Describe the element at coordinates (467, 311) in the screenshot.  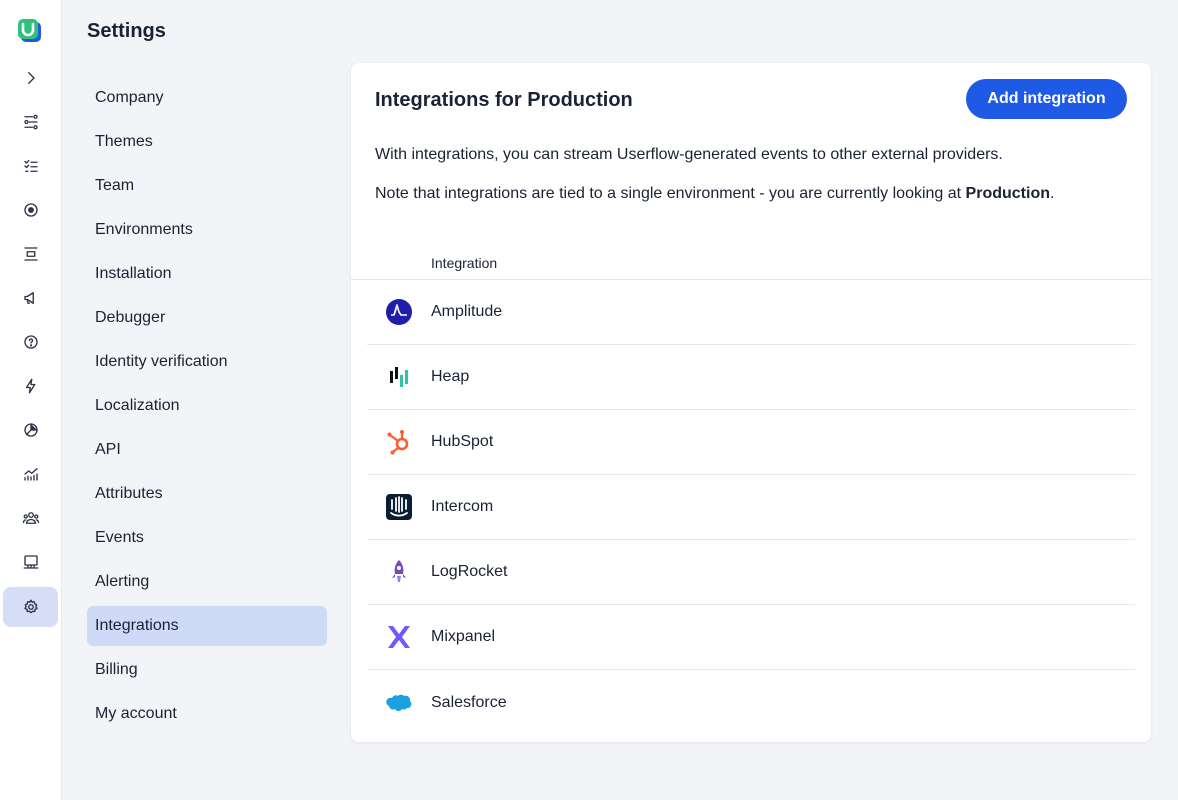
I see `integration-label: Amplitude` at that location.